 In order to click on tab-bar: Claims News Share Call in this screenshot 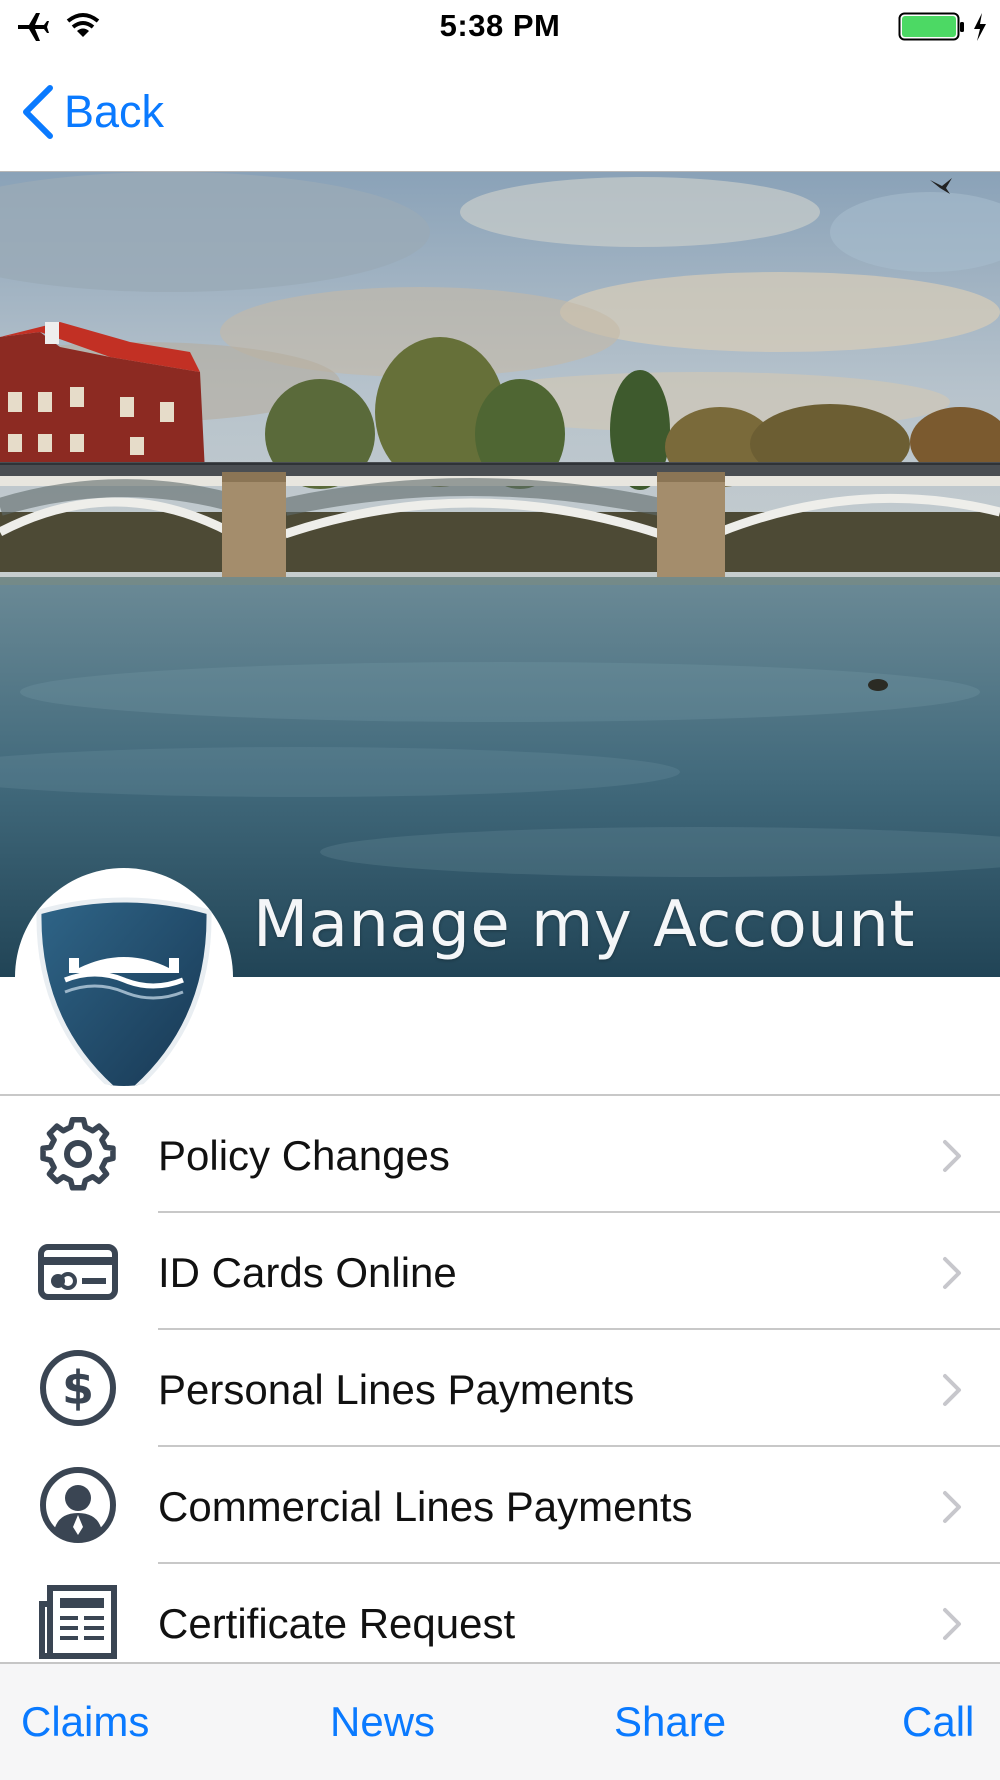, I will do `click(500, 1721)`.